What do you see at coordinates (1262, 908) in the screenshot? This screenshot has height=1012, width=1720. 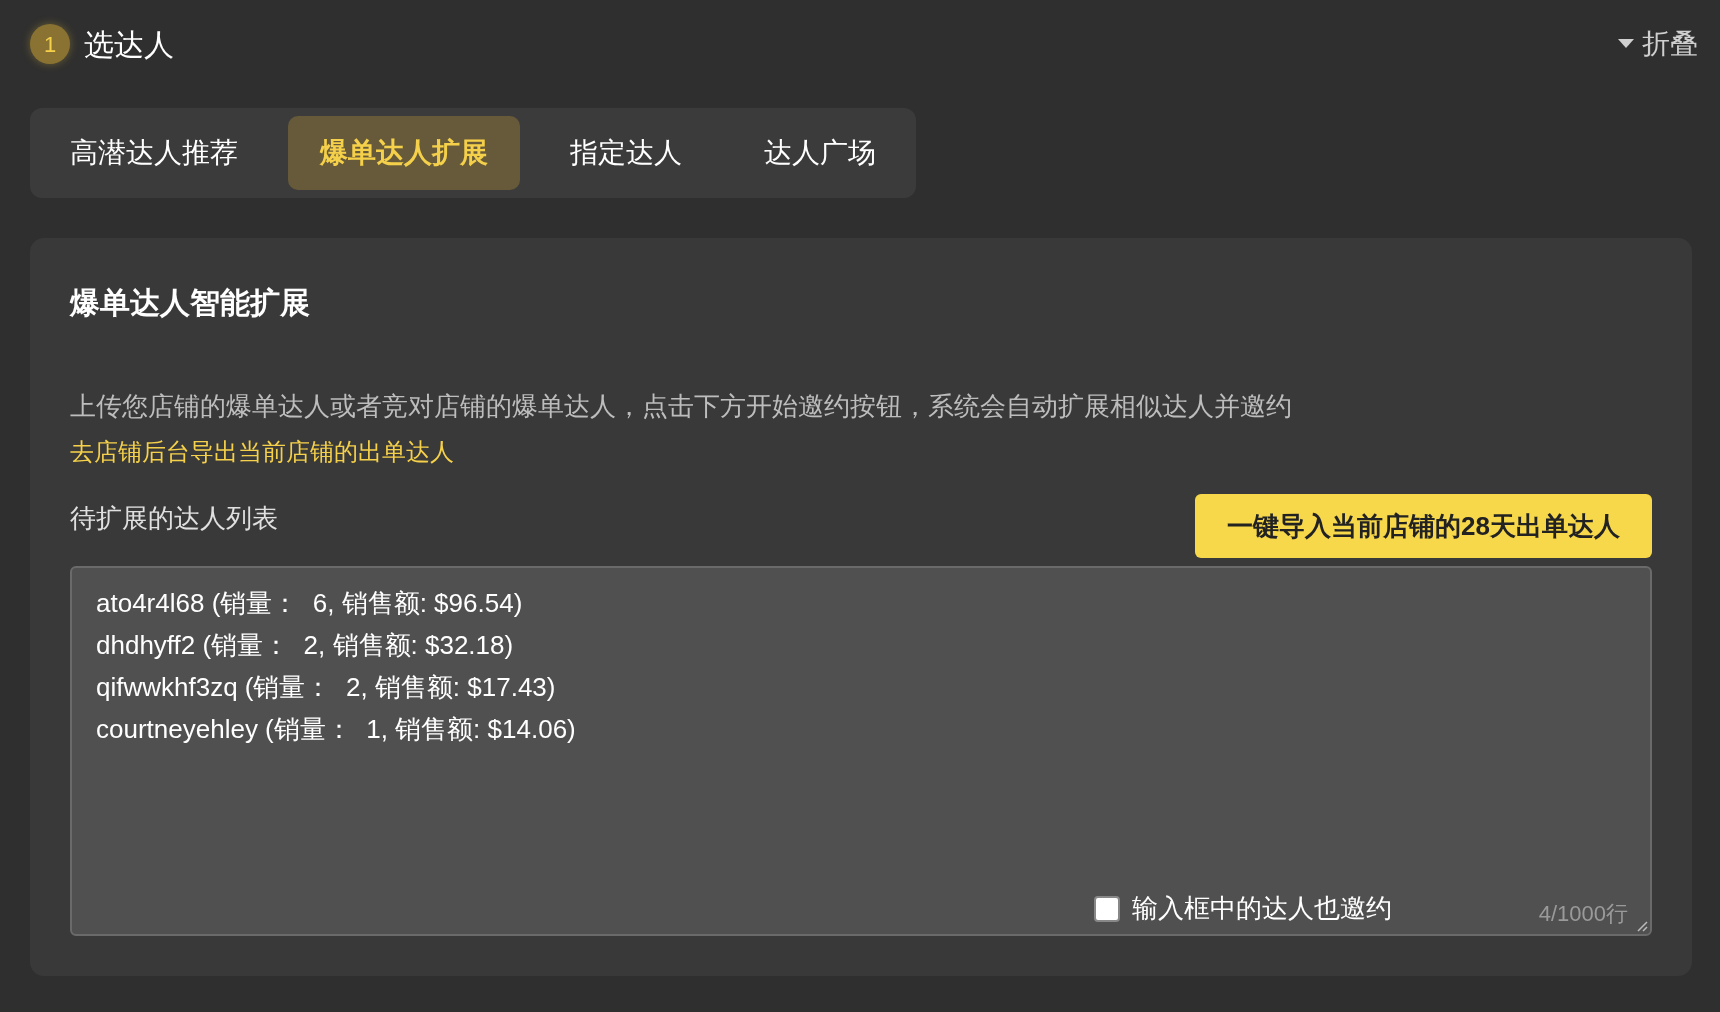 I see `checkbox-label: 输入框中的达人也邀约` at bounding box center [1262, 908].